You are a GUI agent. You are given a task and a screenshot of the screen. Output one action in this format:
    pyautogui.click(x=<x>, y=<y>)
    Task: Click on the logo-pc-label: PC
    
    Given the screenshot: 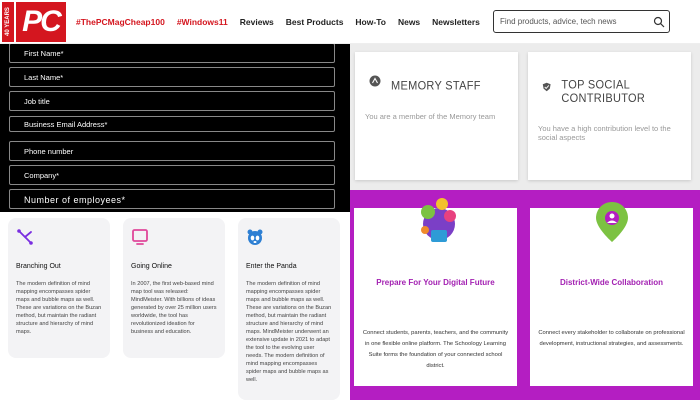 What is the action you would take?
    pyautogui.click(x=41, y=22)
    